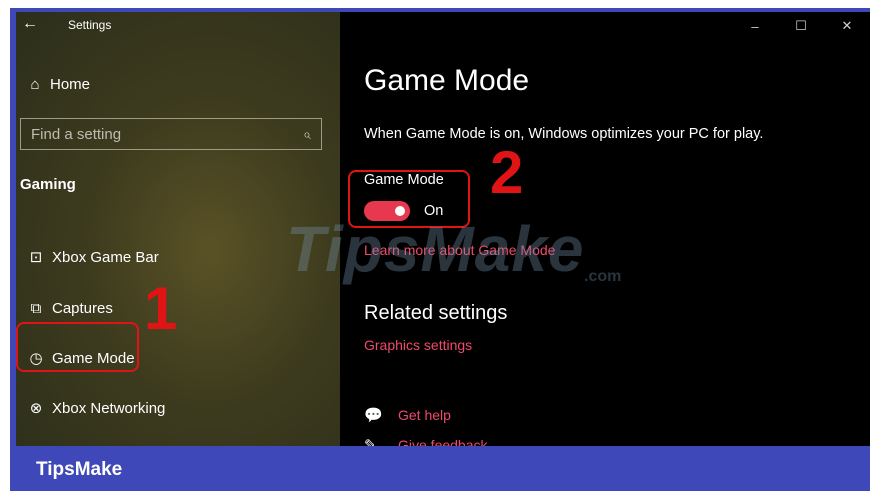  What do you see at coordinates (507, 172) in the screenshot?
I see `step-number-2: 2` at bounding box center [507, 172].